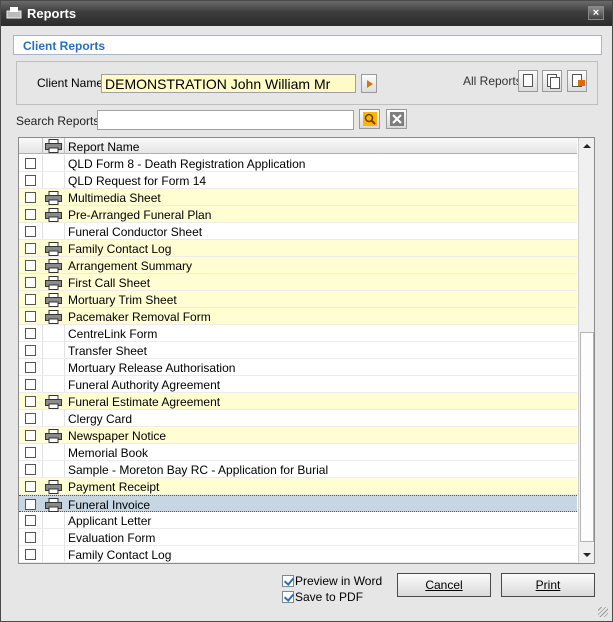 The image size is (613, 622). Describe the element at coordinates (603, 612) in the screenshot. I see `resize-grip` at that location.